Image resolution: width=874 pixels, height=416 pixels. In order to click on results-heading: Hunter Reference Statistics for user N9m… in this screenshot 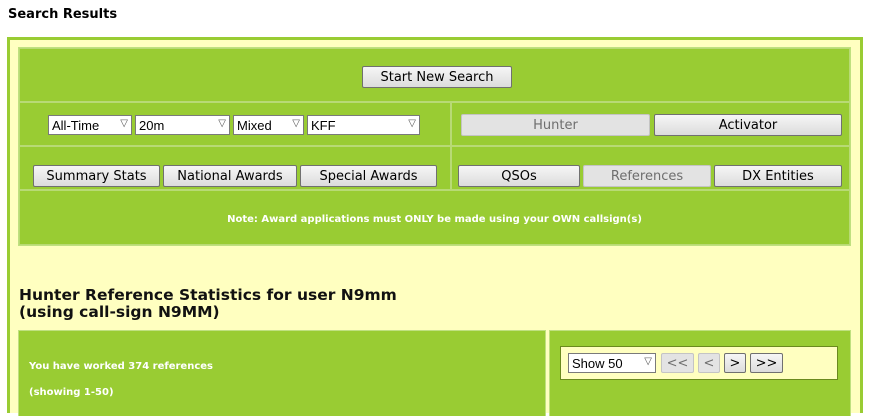, I will do `click(208, 304)`.